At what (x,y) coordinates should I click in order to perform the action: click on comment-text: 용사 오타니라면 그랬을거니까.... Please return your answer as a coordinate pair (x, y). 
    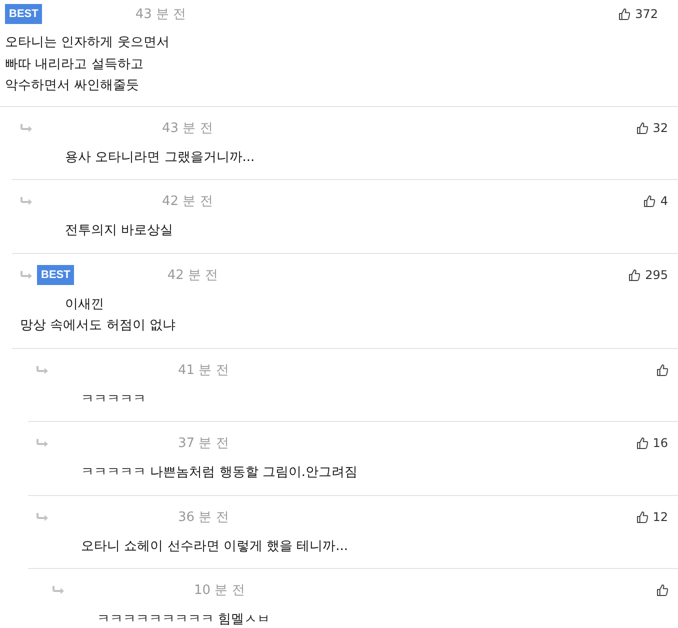
    Looking at the image, I should click on (160, 157).